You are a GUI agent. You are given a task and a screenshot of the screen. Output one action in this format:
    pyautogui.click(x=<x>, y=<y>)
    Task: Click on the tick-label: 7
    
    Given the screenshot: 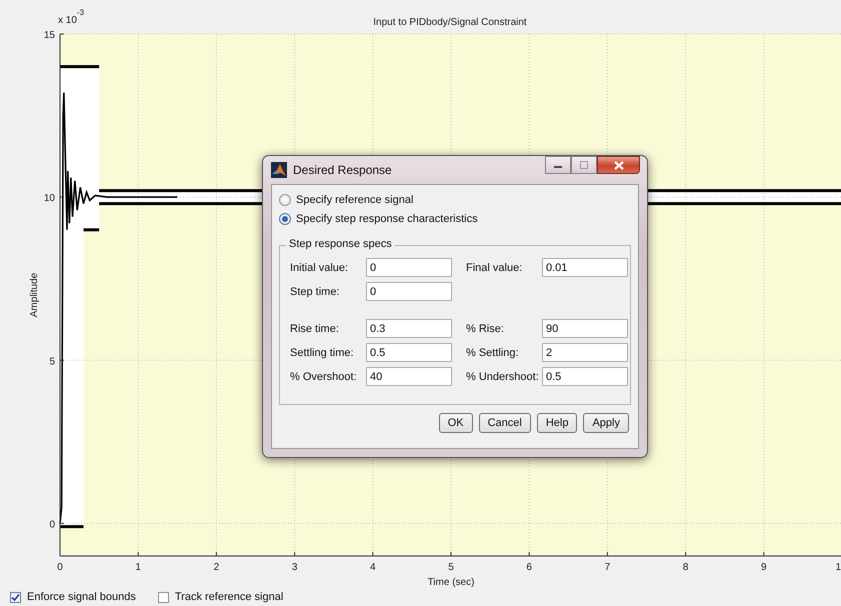 What is the action you would take?
    pyautogui.click(x=607, y=567)
    